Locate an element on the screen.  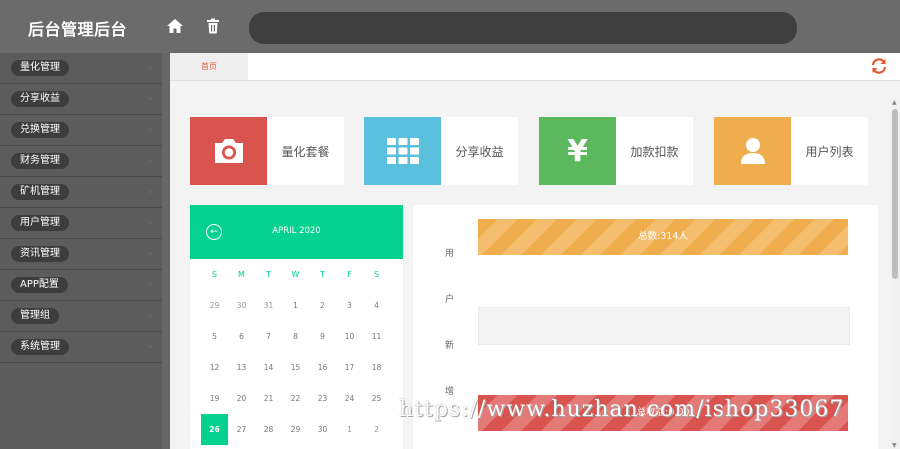
calendar-day: 10 is located at coordinates (349, 336).